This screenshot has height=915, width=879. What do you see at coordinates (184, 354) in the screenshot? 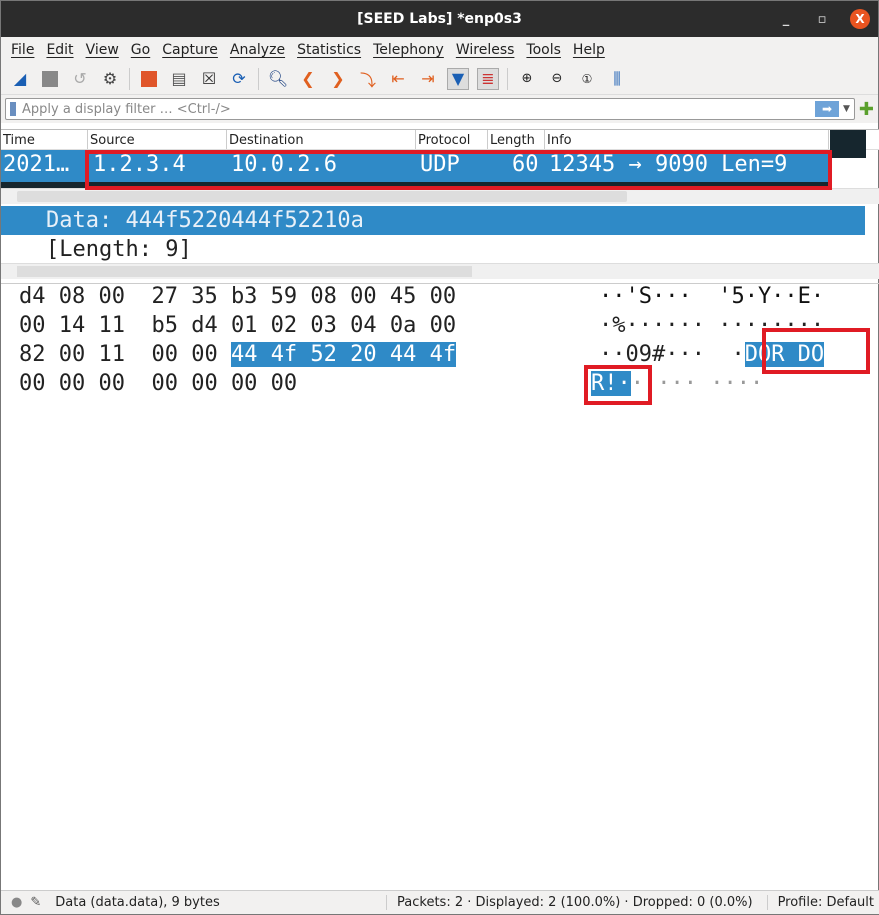
I see `hex-bytes: 00 00` at bounding box center [184, 354].